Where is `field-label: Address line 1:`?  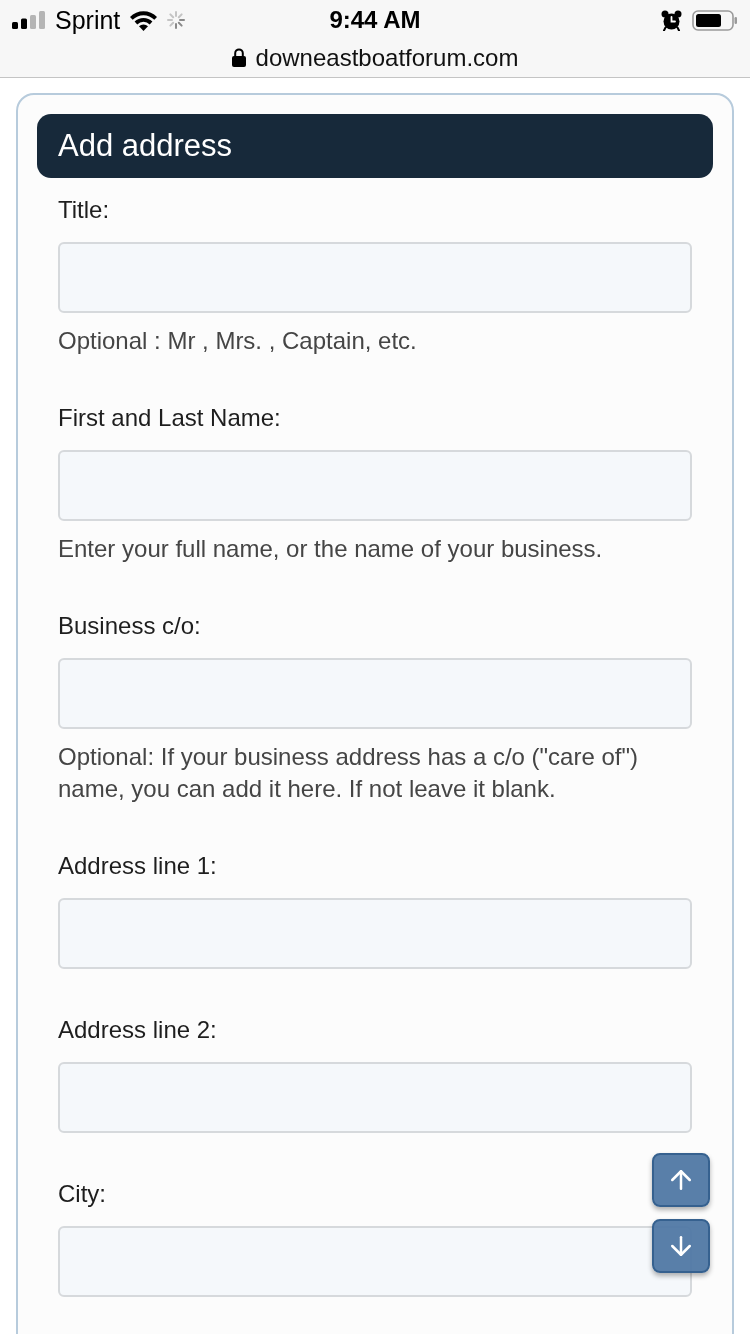 field-label: Address line 1: is located at coordinates (137, 866).